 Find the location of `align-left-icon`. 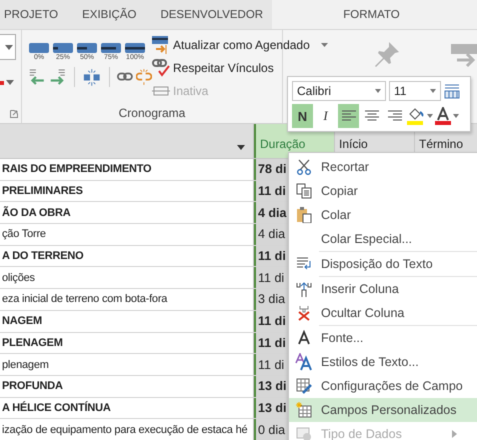

align-left-icon is located at coordinates (349, 116).